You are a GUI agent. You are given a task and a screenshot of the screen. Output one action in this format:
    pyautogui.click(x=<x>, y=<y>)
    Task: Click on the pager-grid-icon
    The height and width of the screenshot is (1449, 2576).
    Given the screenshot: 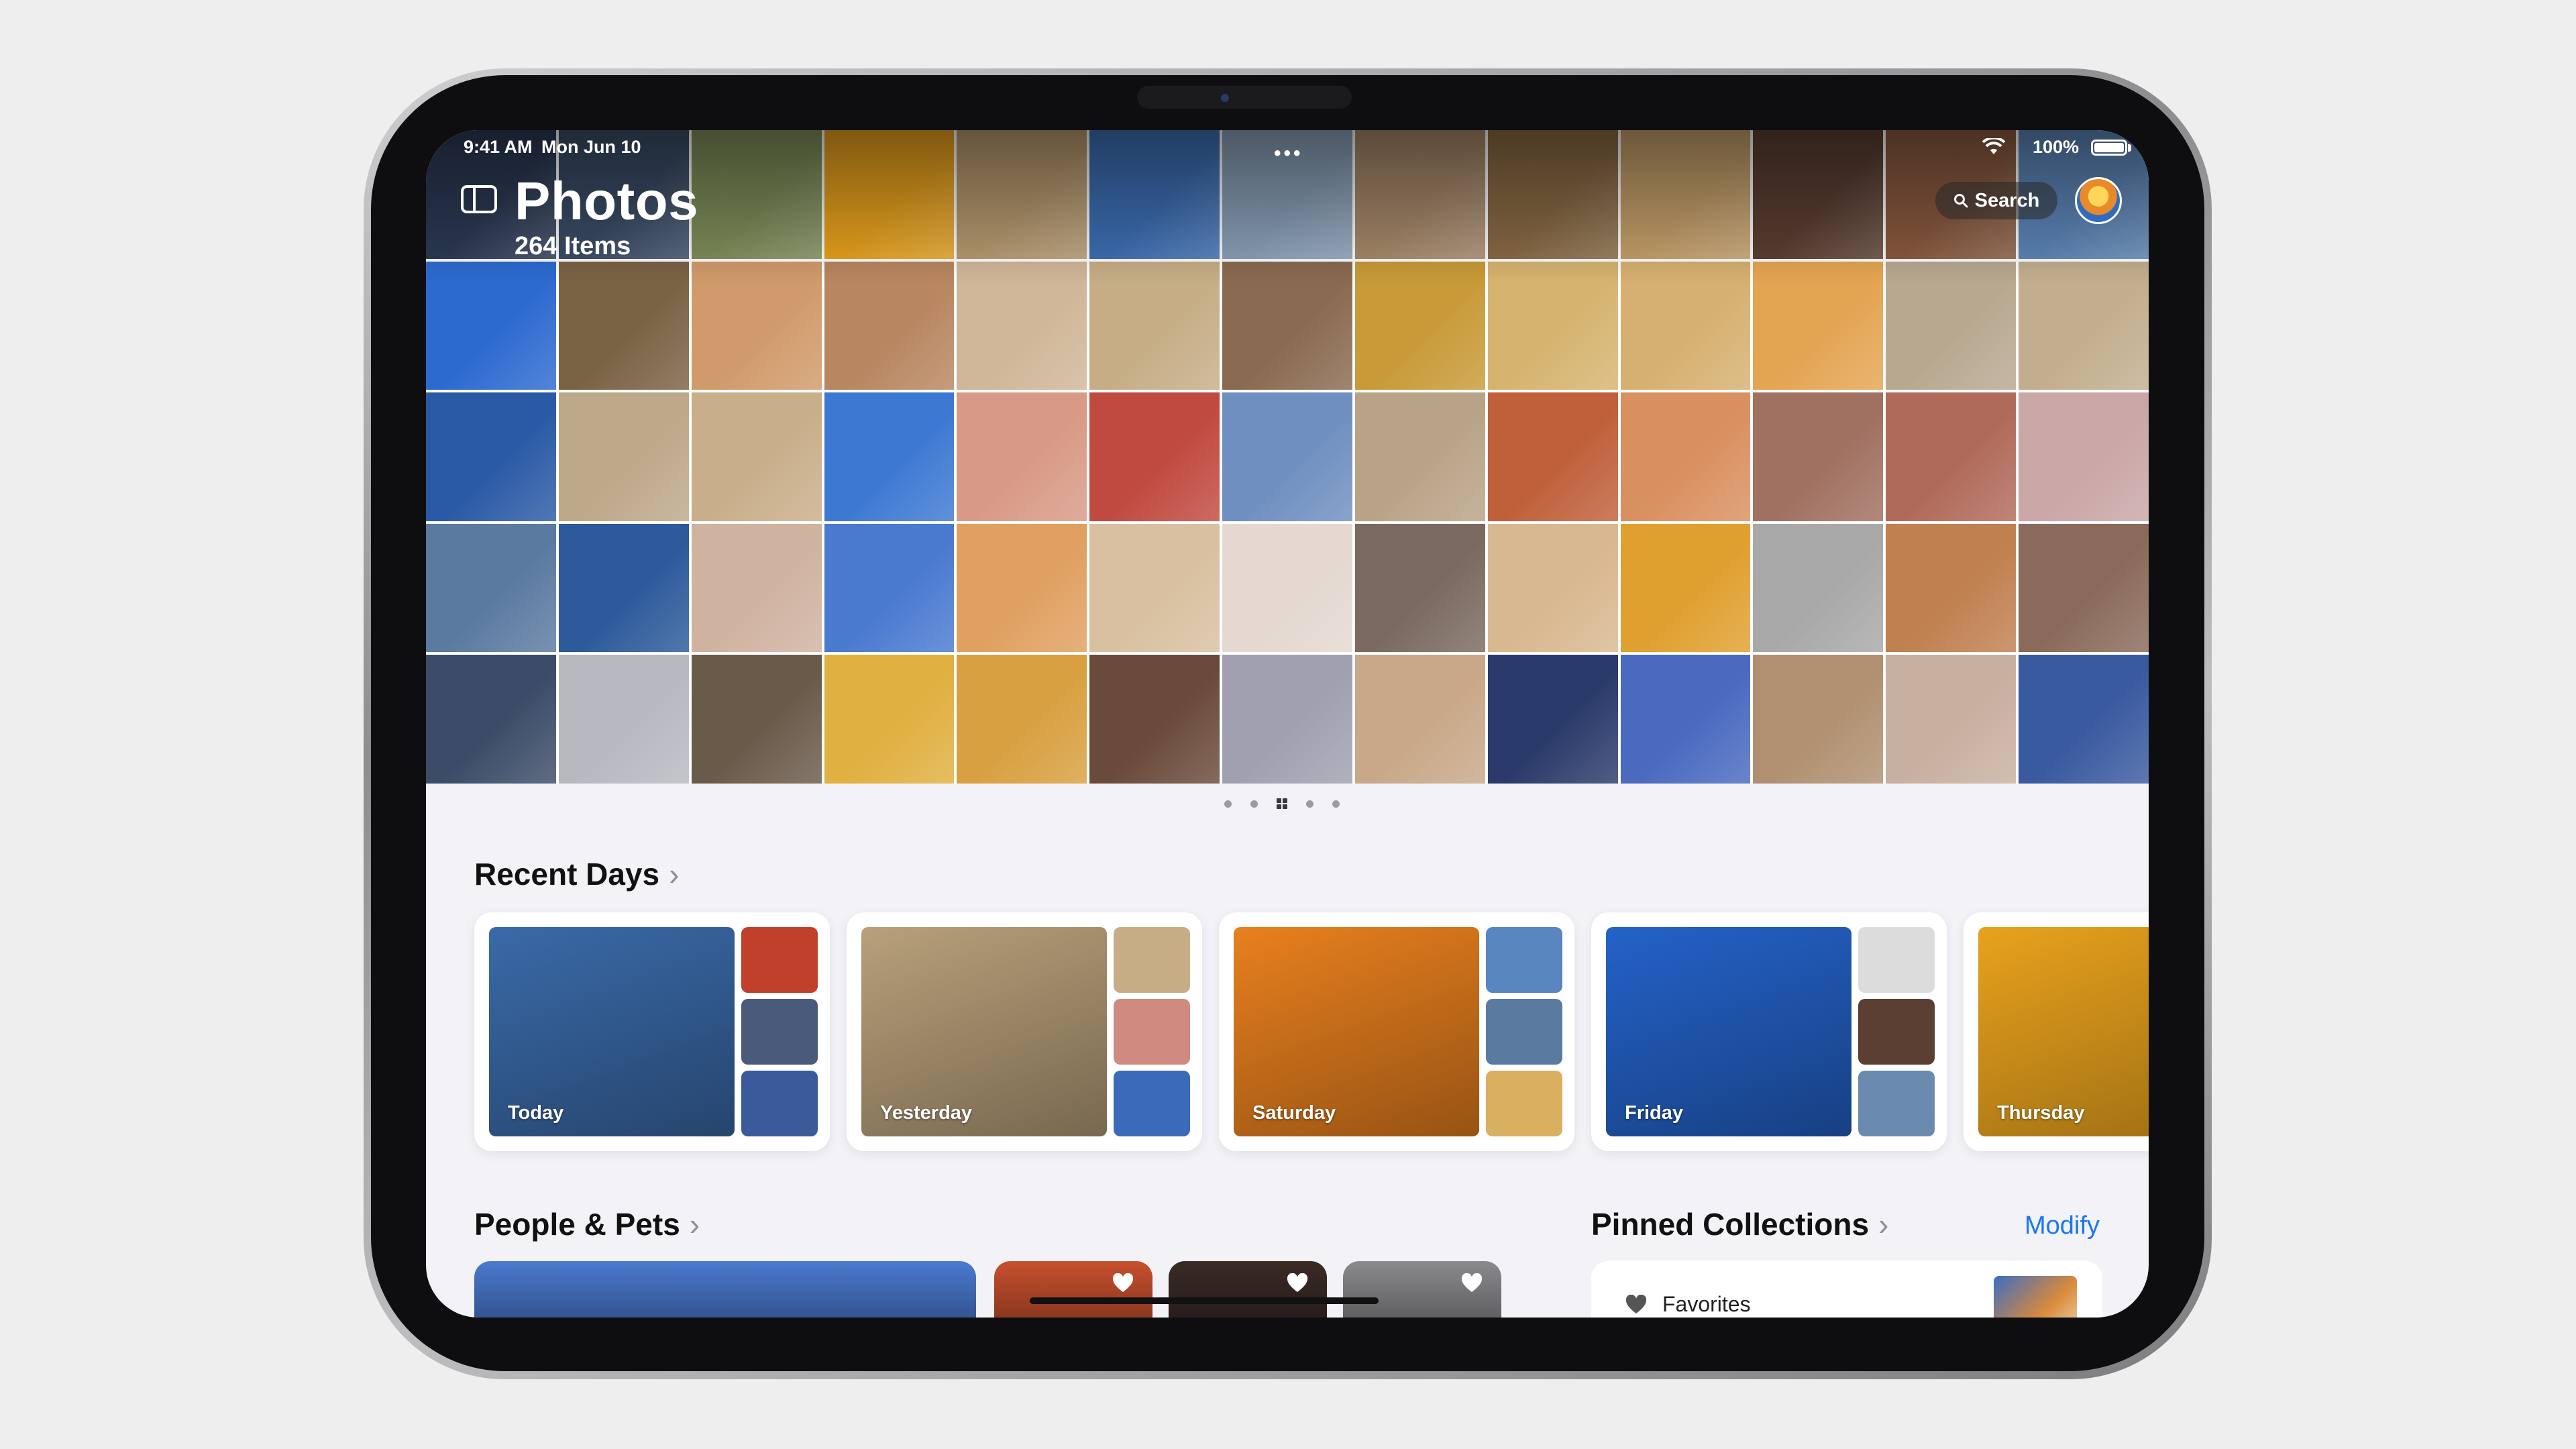 What is the action you would take?
    pyautogui.click(x=1282, y=803)
    